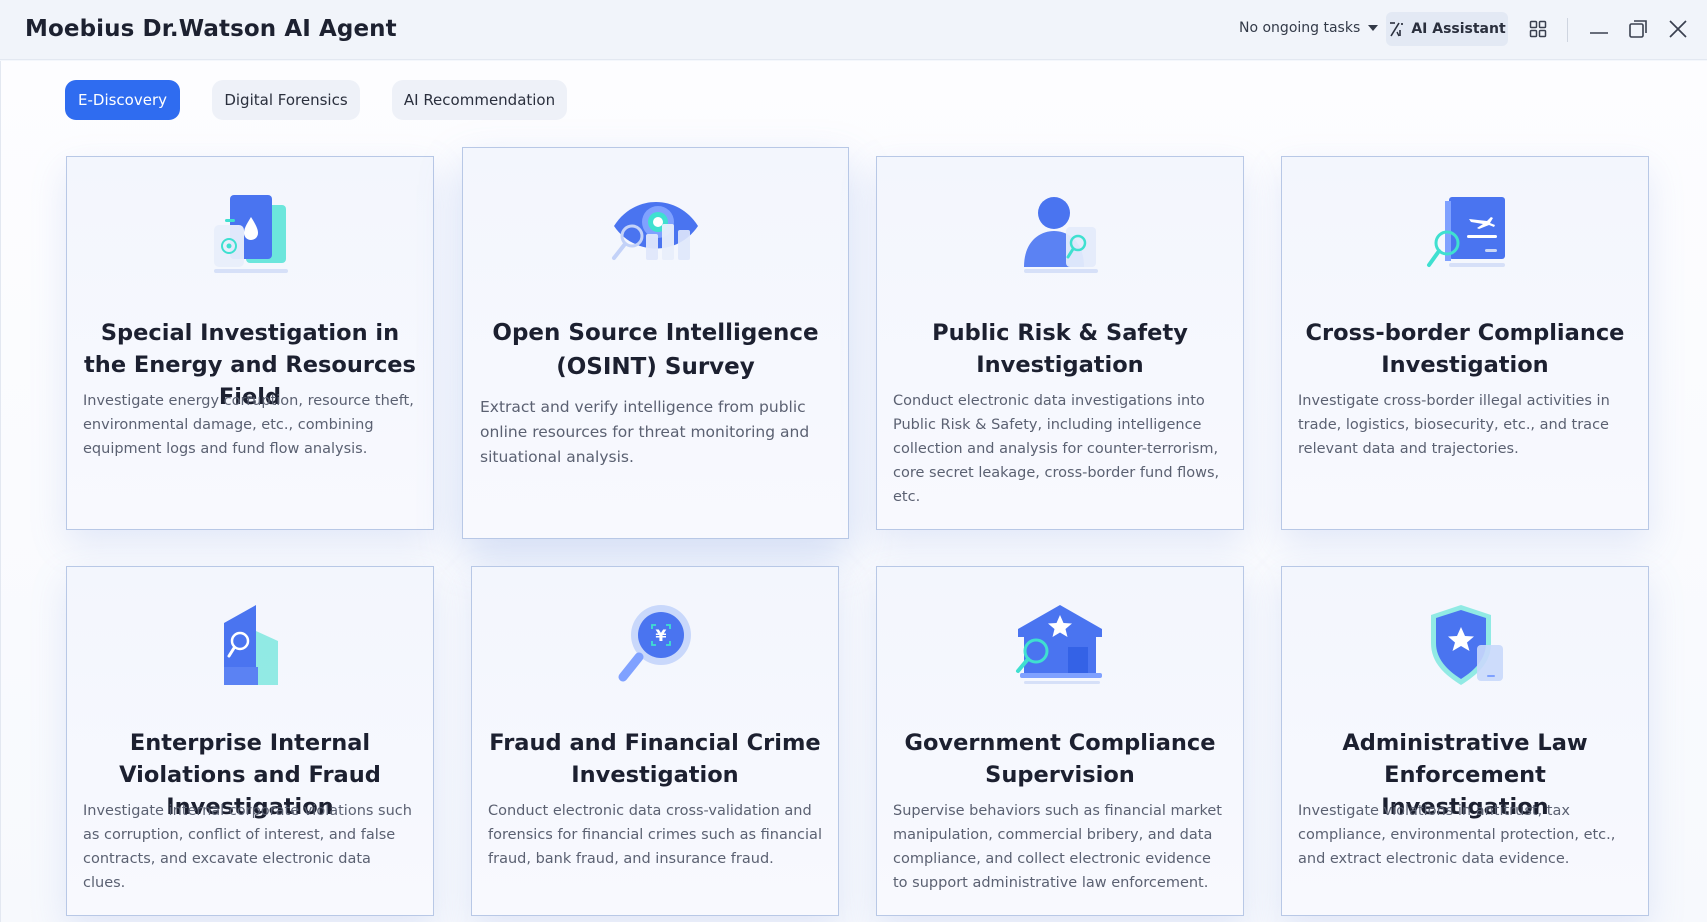 This screenshot has height=922, width=1707. I want to click on flight-document-icon, so click(1466, 232).